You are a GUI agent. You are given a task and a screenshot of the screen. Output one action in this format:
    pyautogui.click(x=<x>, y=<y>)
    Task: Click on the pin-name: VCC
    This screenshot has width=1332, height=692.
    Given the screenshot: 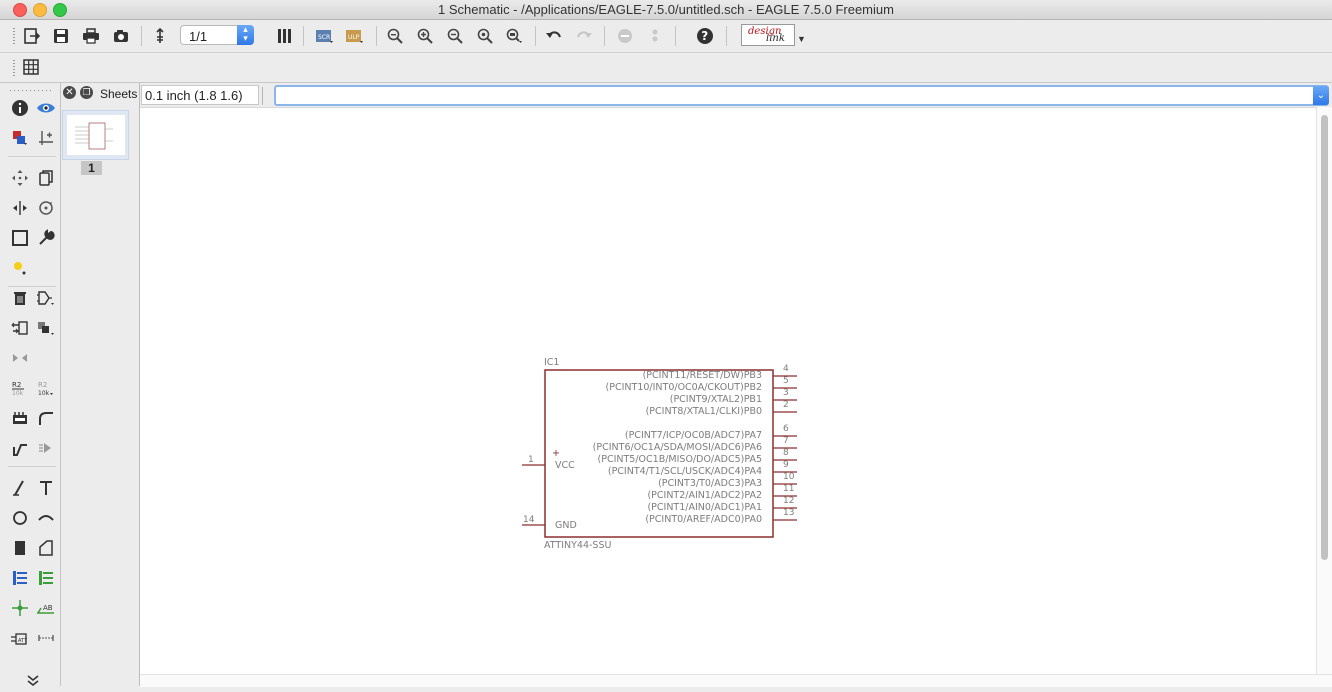 What is the action you would take?
    pyautogui.click(x=565, y=465)
    